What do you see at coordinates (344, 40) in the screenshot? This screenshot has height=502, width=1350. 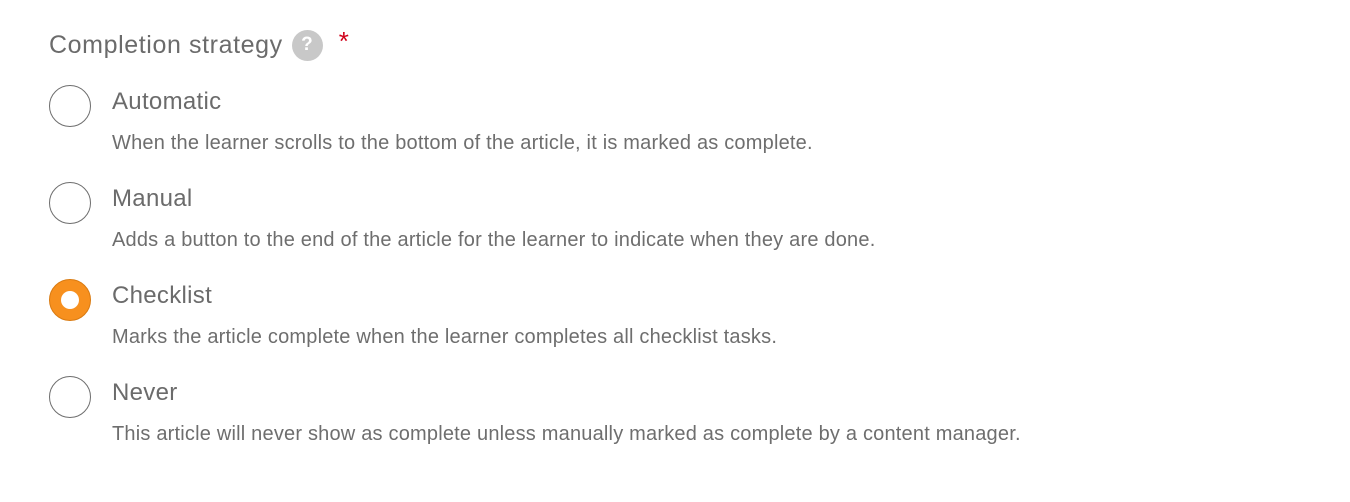 I see `required-asterisk: *` at bounding box center [344, 40].